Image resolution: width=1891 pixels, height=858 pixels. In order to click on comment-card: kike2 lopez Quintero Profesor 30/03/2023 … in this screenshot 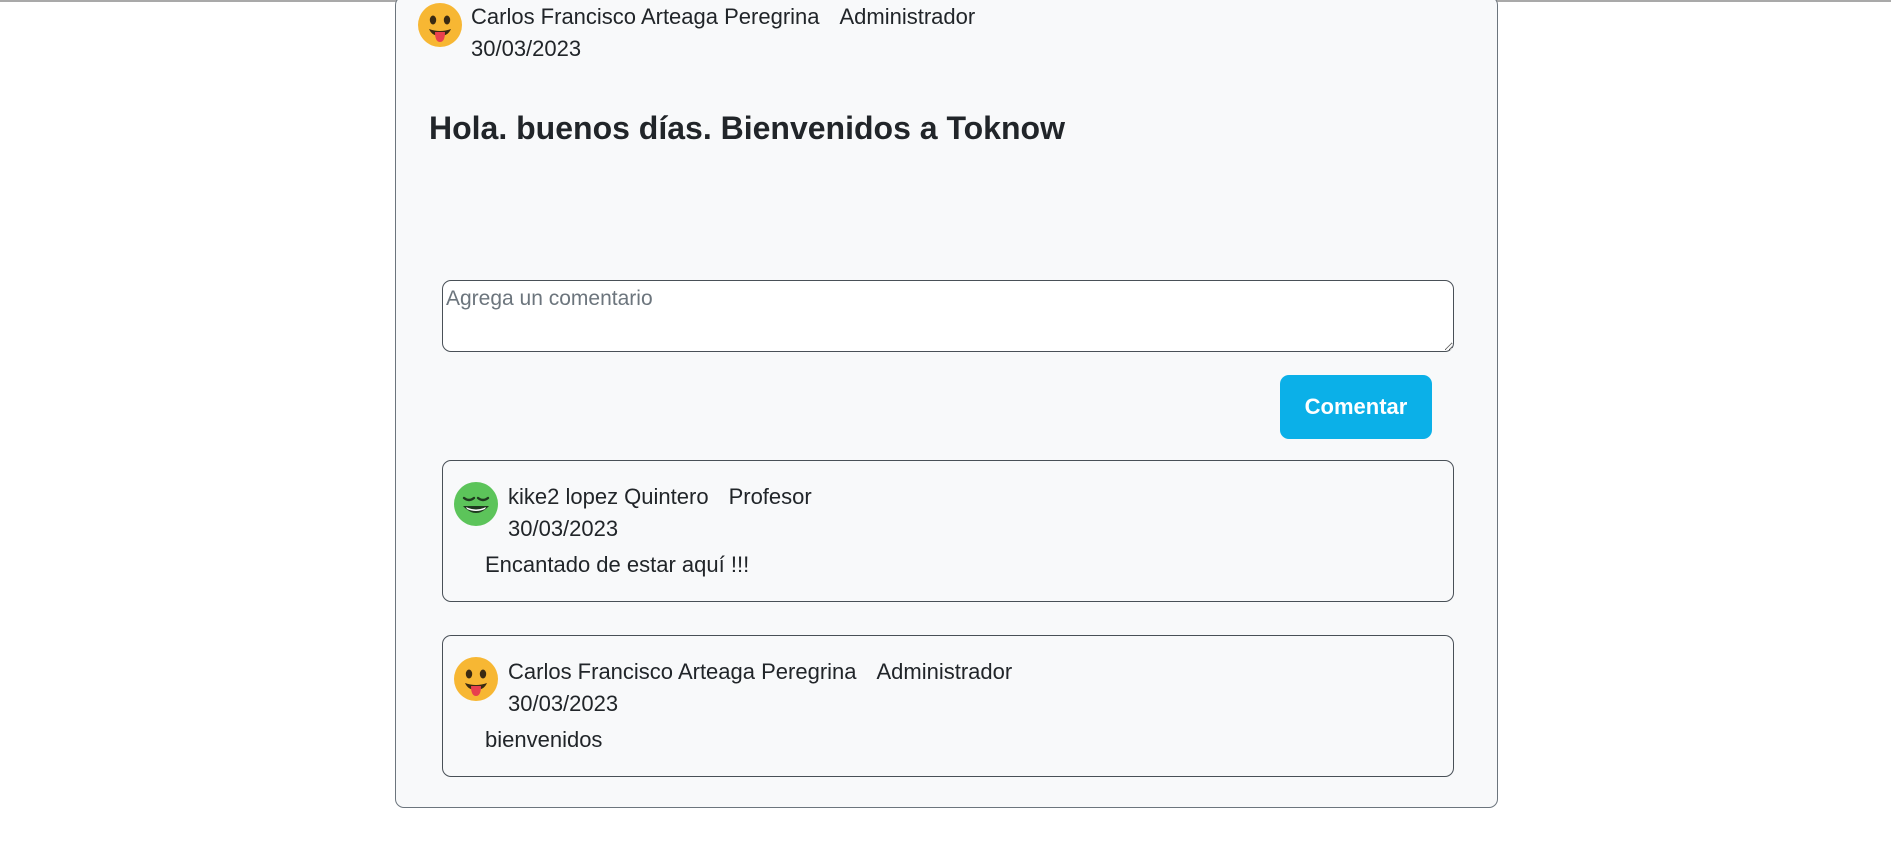, I will do `click(948, 531)`.